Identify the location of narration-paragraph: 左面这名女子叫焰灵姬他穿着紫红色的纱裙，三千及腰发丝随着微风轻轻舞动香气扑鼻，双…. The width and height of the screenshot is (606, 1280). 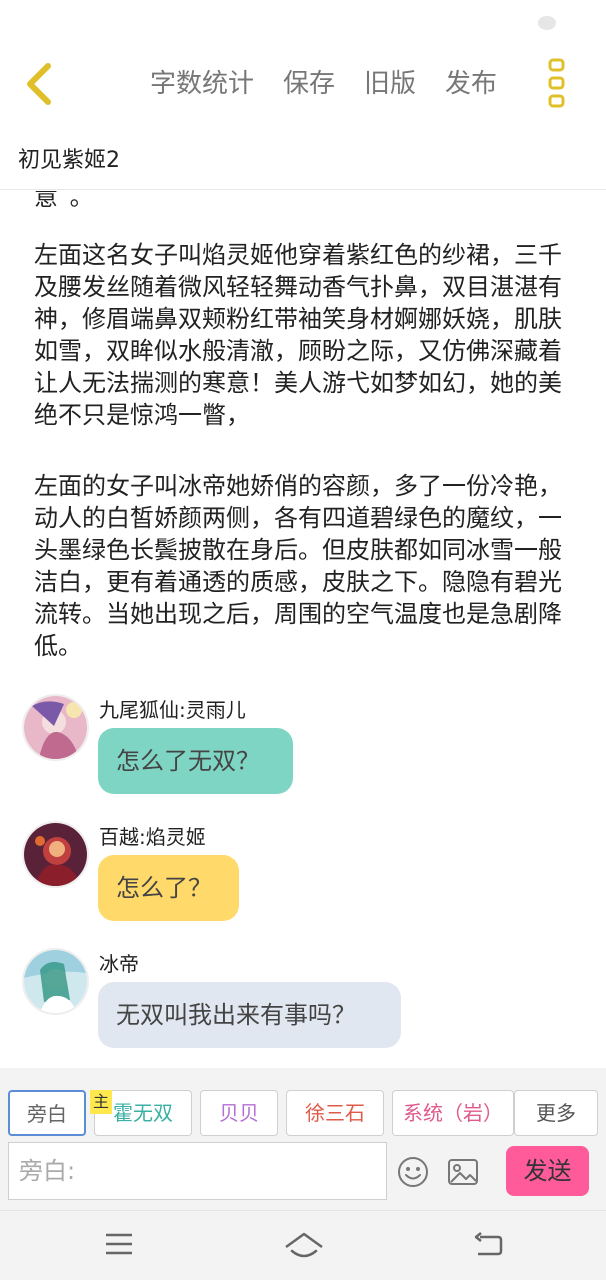
(298, 335).